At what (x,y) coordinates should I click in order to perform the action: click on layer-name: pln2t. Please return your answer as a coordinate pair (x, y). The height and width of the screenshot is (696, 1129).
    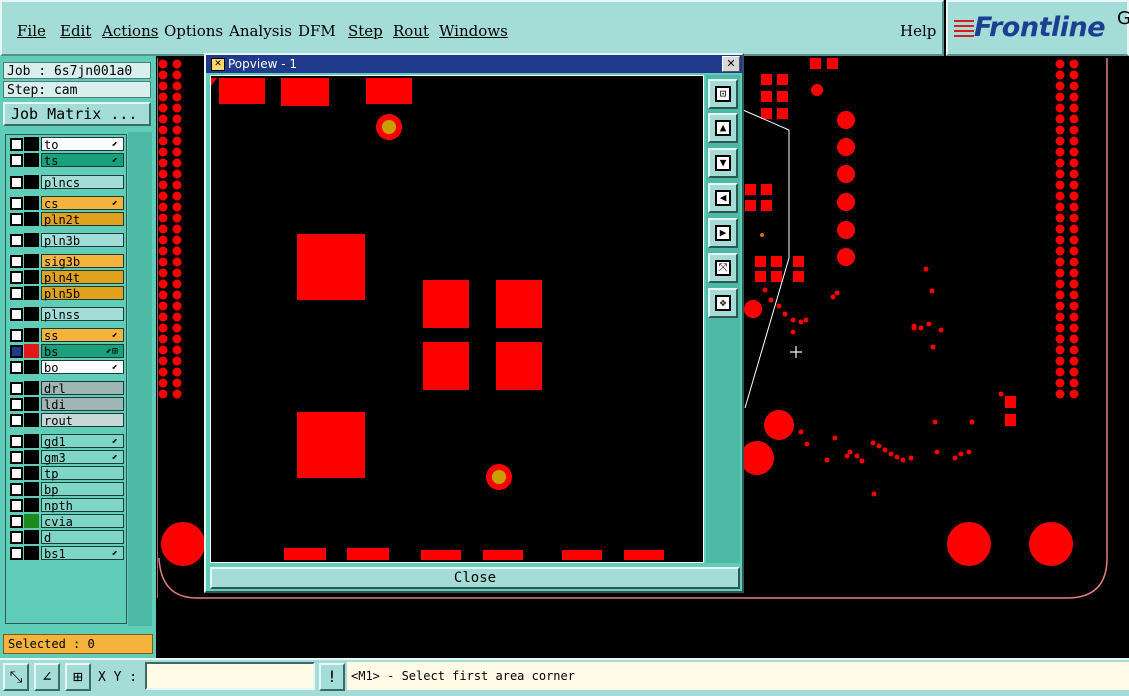
    Looking at the image, I should click on (82, 219).